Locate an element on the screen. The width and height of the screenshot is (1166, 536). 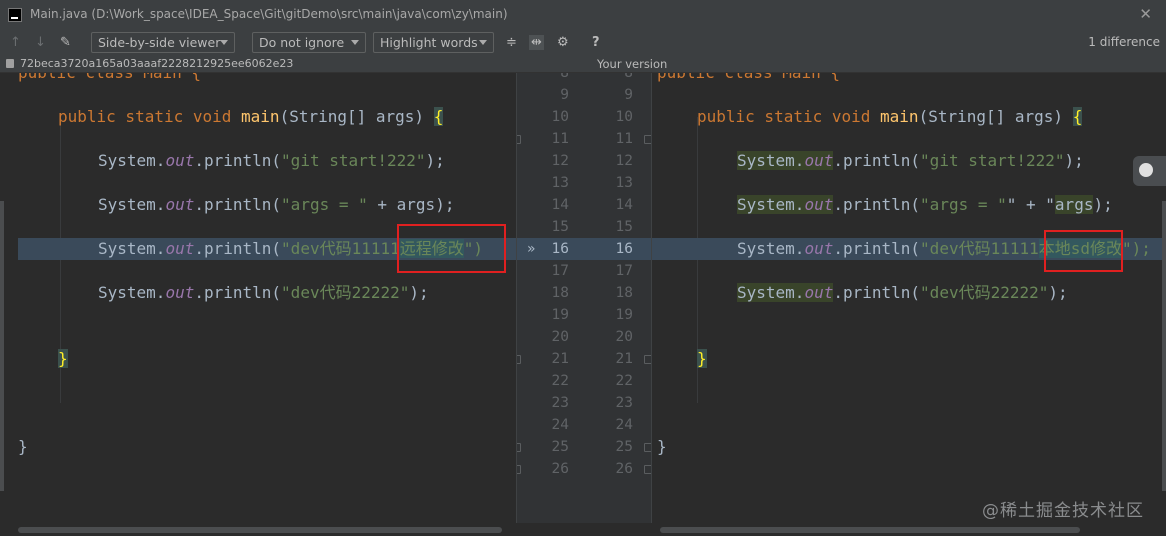
help-icon: ? is located at coordinates (596, 42).